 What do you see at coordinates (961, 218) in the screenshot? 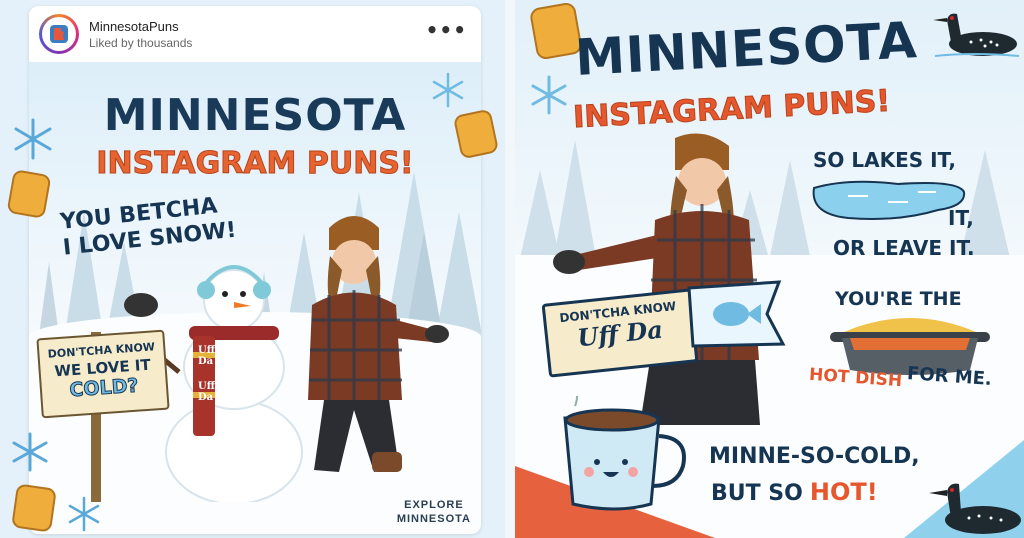
I see `lakes-line-2: IT,` at bounding box center [961, 218].